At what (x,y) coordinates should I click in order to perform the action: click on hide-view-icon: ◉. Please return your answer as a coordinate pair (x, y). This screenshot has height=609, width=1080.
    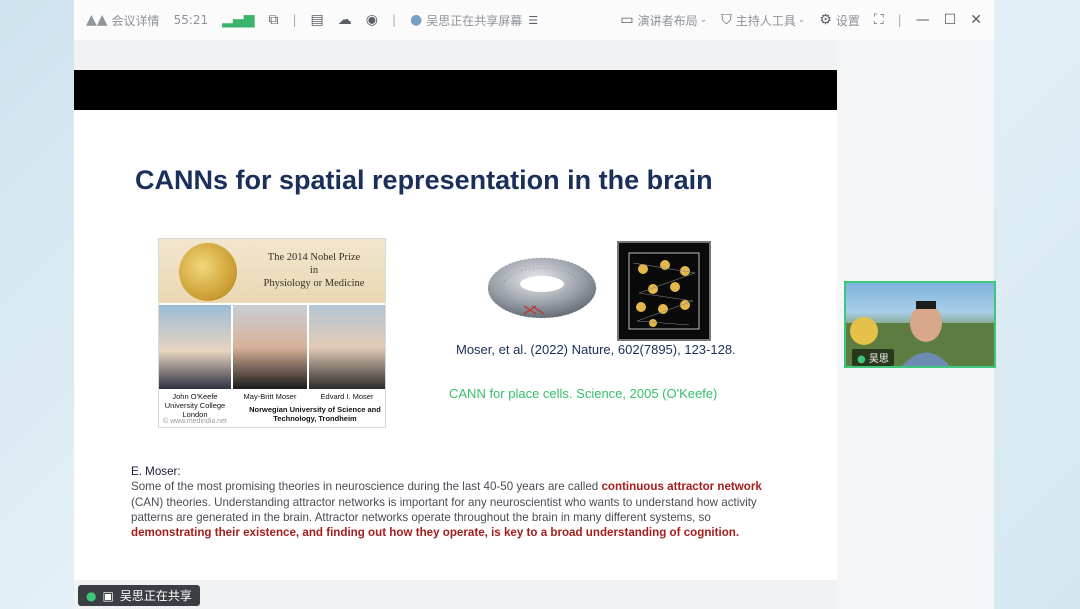
    Looking at the image, I should click on (372, 20).